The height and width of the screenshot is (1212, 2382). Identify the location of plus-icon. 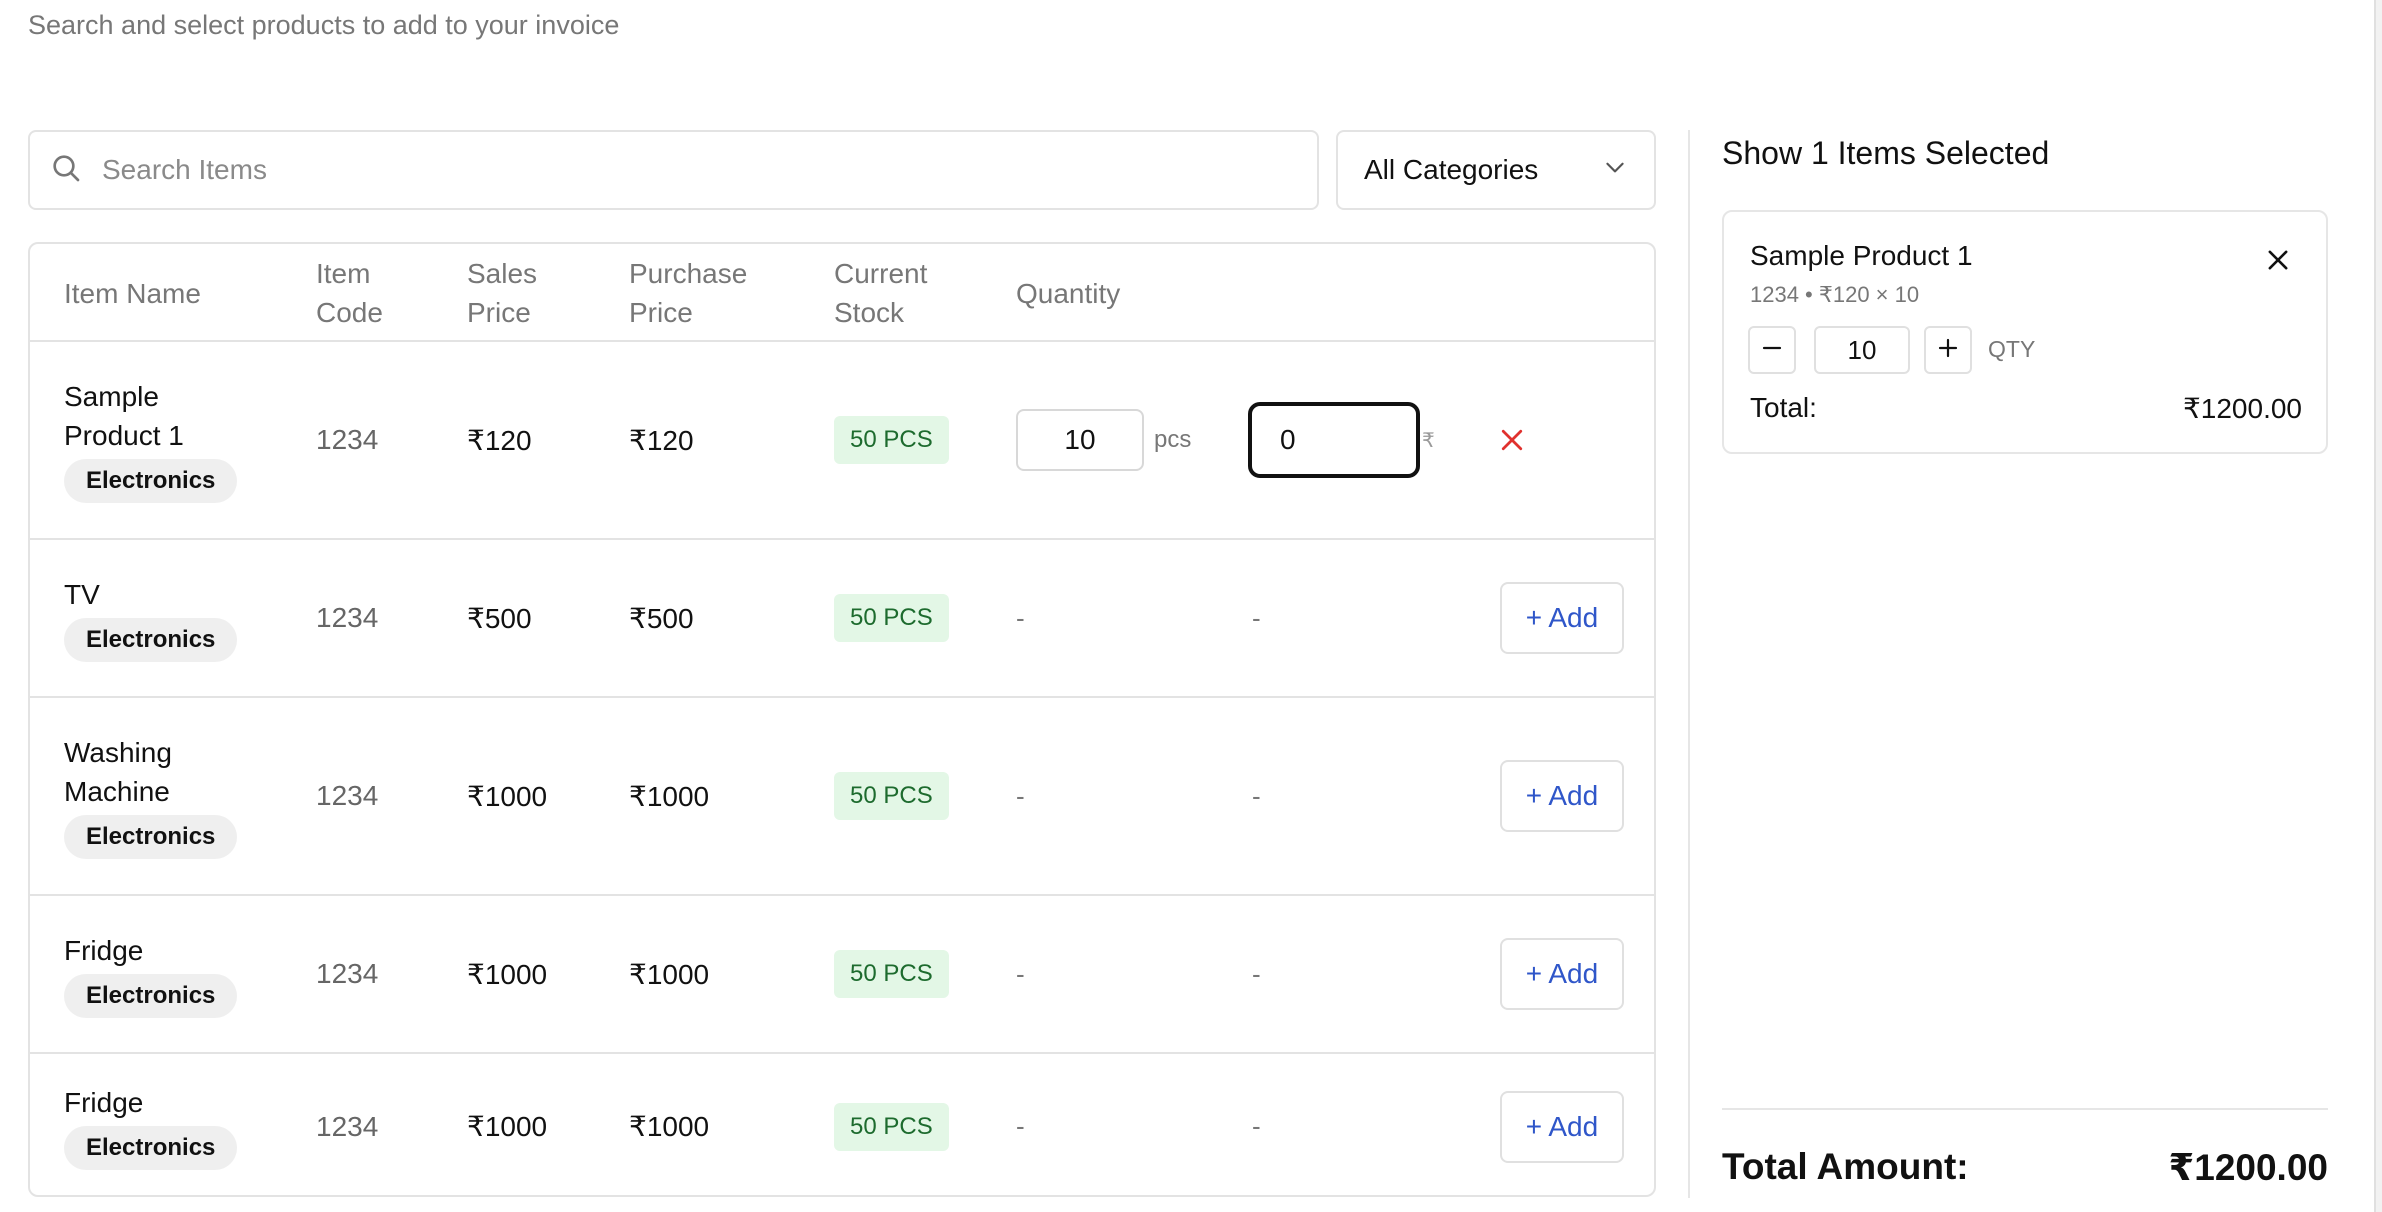
(1948, 350).